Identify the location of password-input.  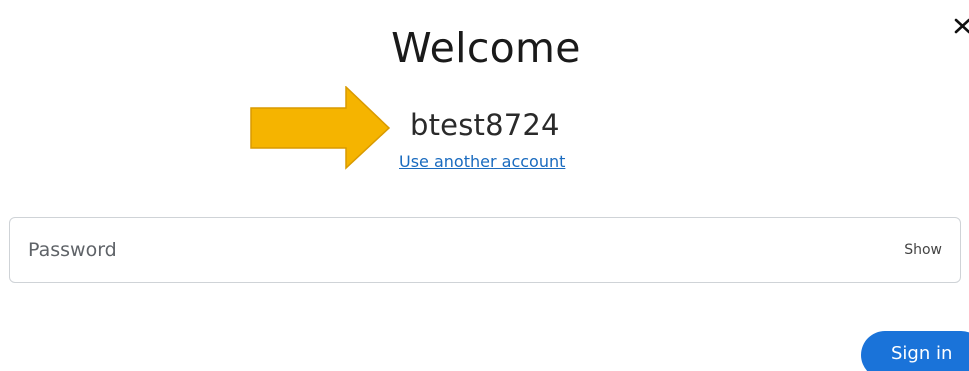
(448, 250).